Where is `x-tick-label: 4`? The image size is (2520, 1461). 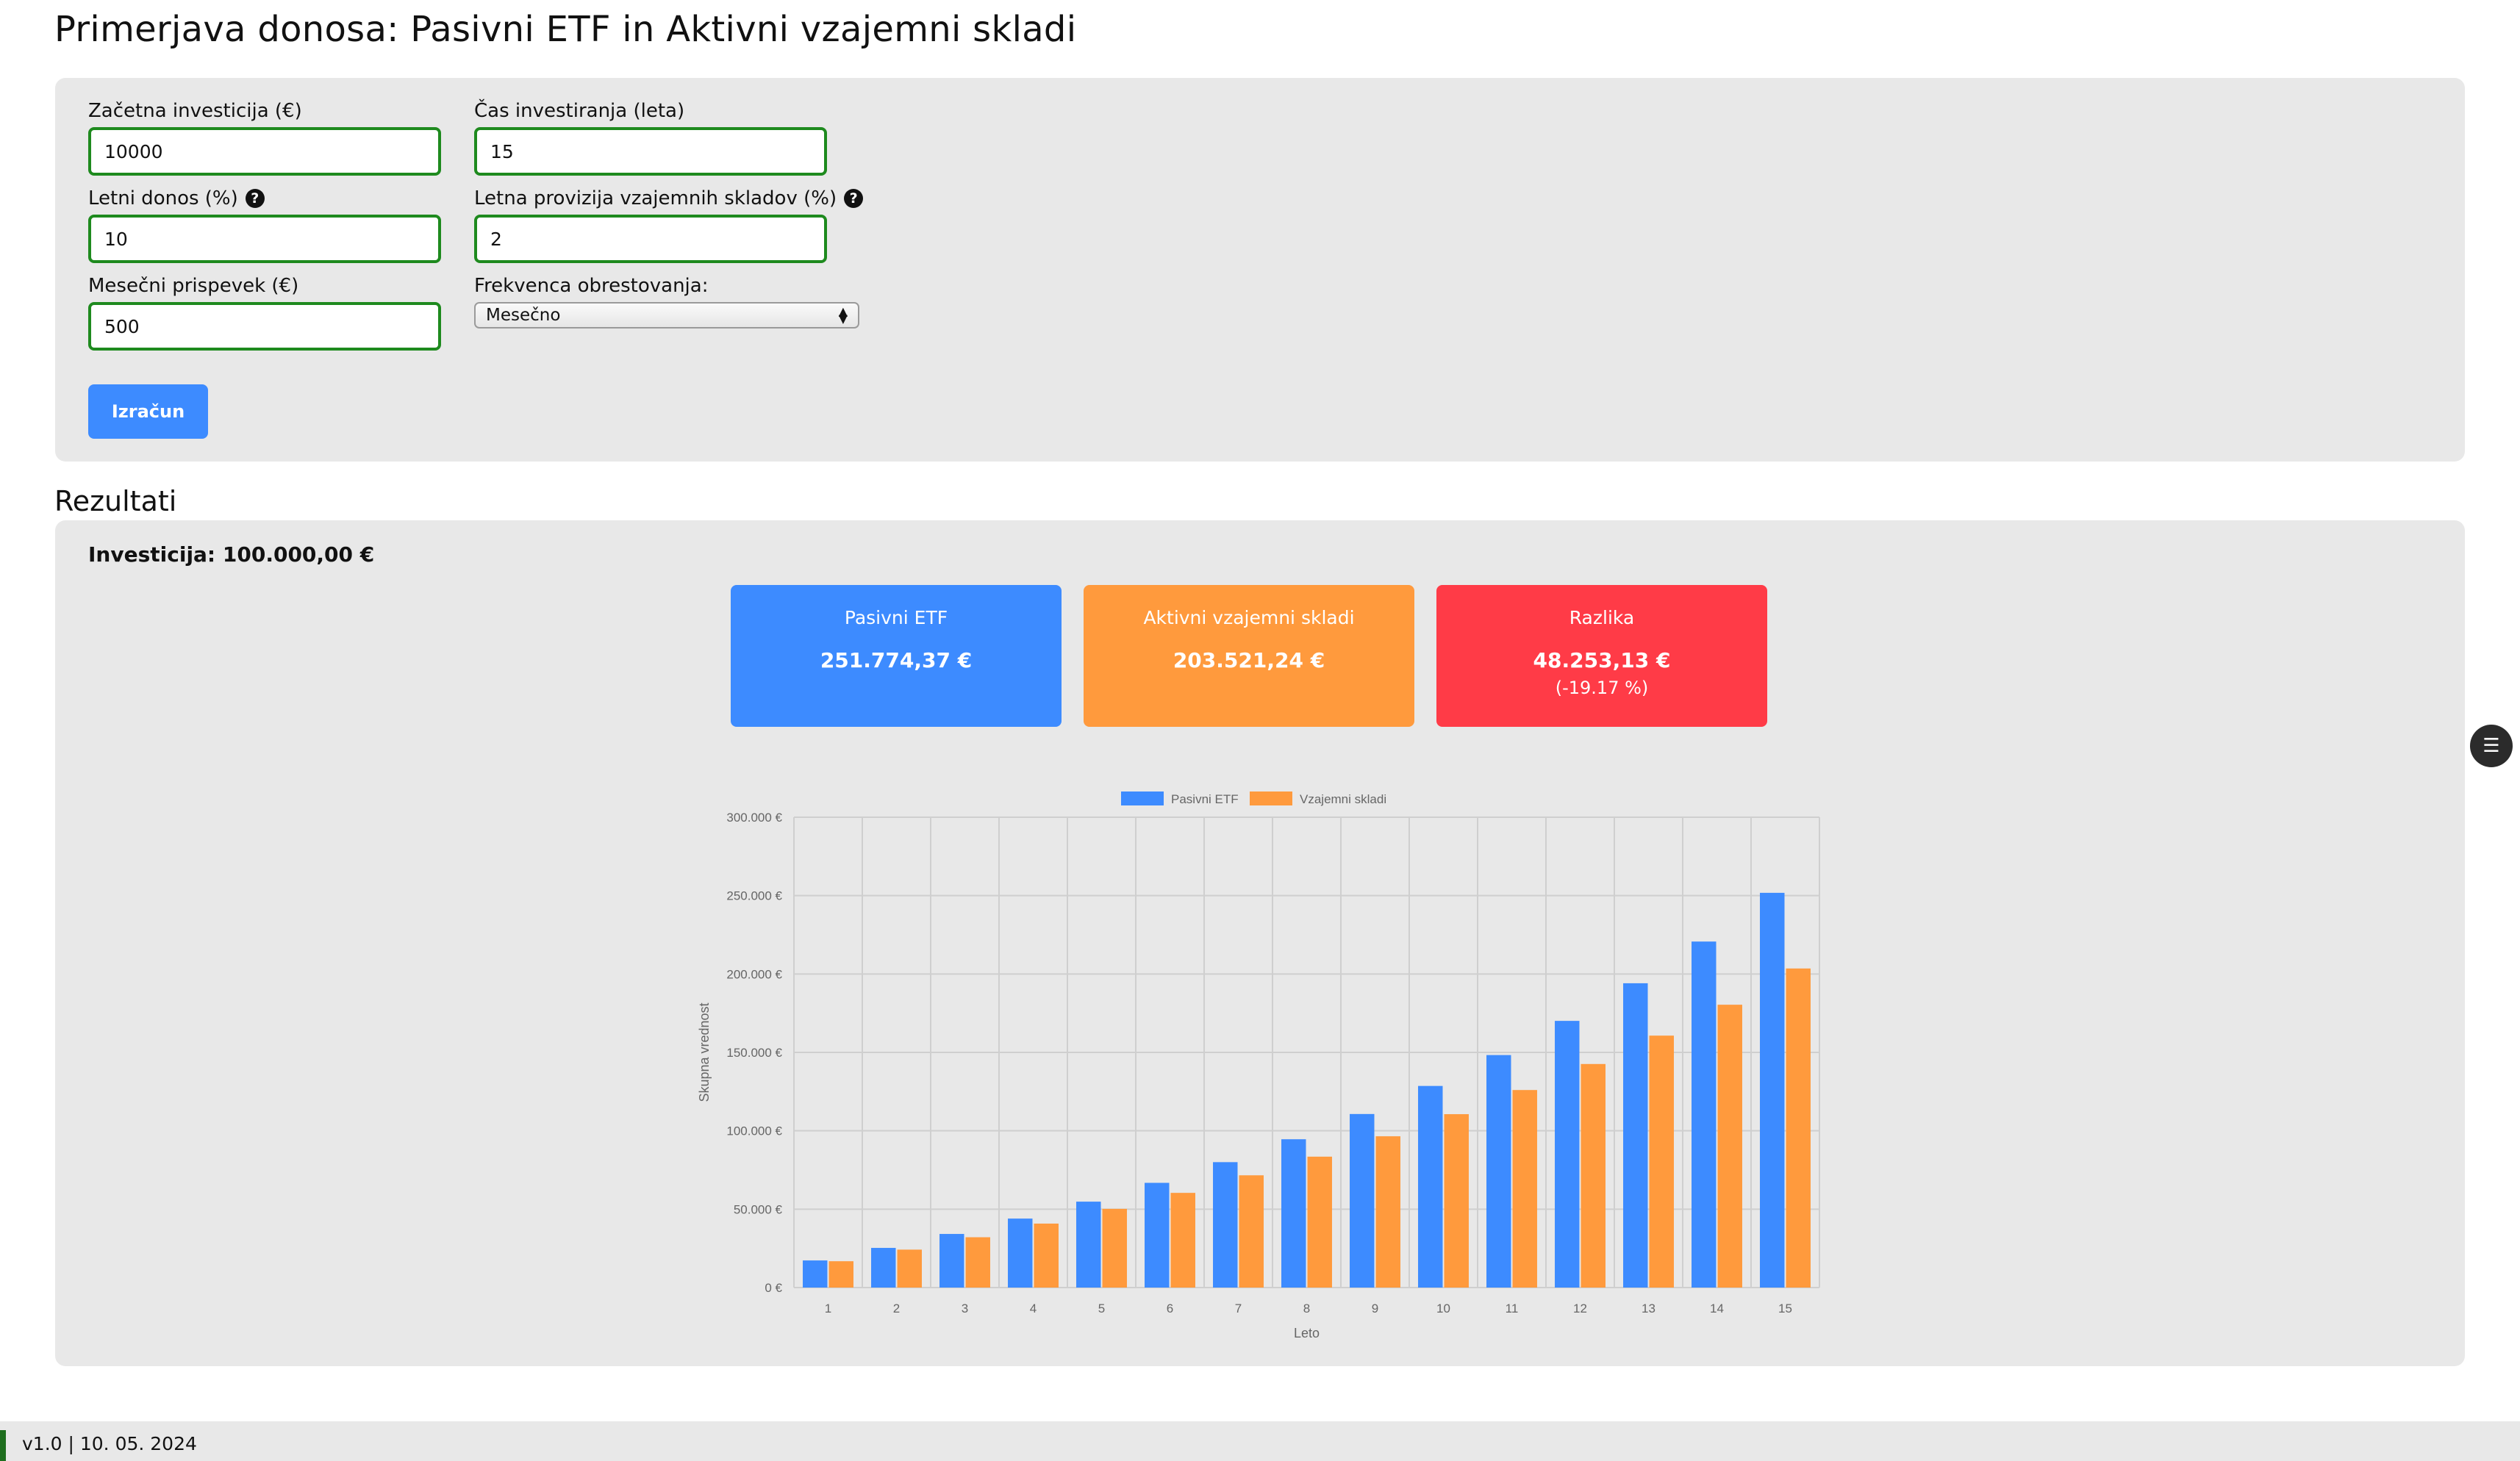
x-tick-label: 4 is located at coordinates (1033, 1308).